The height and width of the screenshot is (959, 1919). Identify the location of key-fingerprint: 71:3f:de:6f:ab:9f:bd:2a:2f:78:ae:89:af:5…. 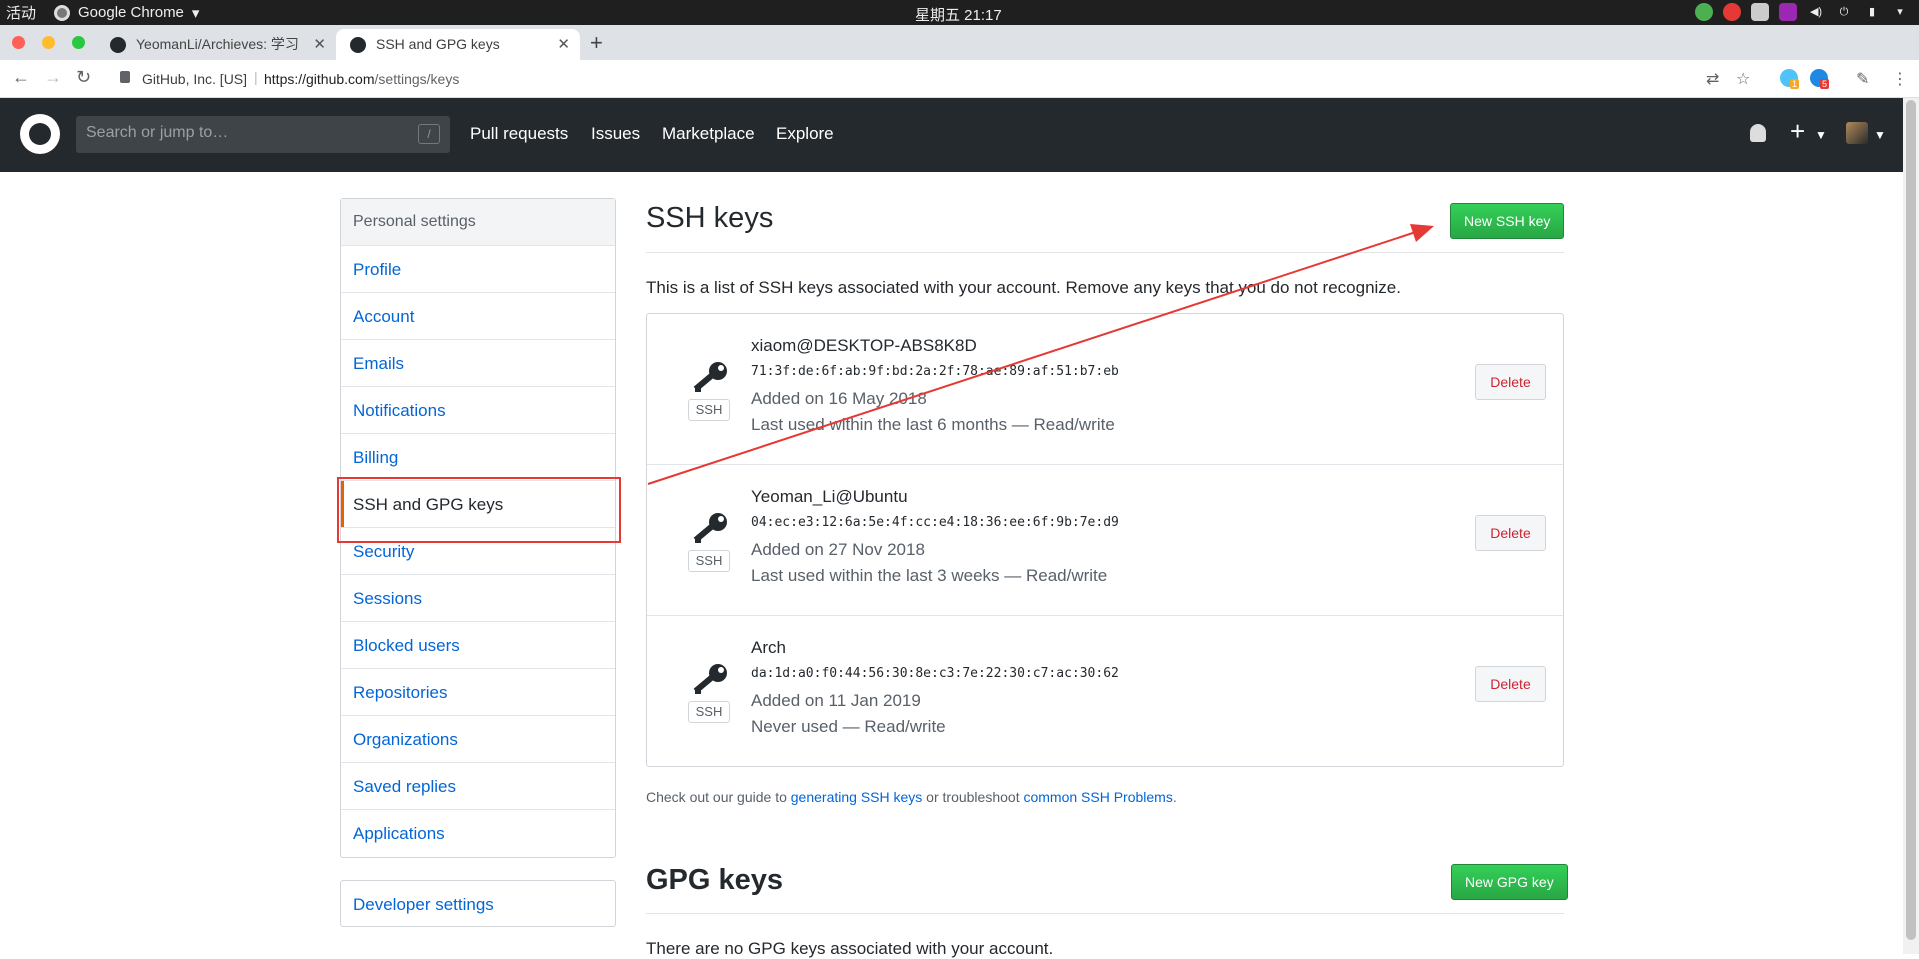
(935, 371).